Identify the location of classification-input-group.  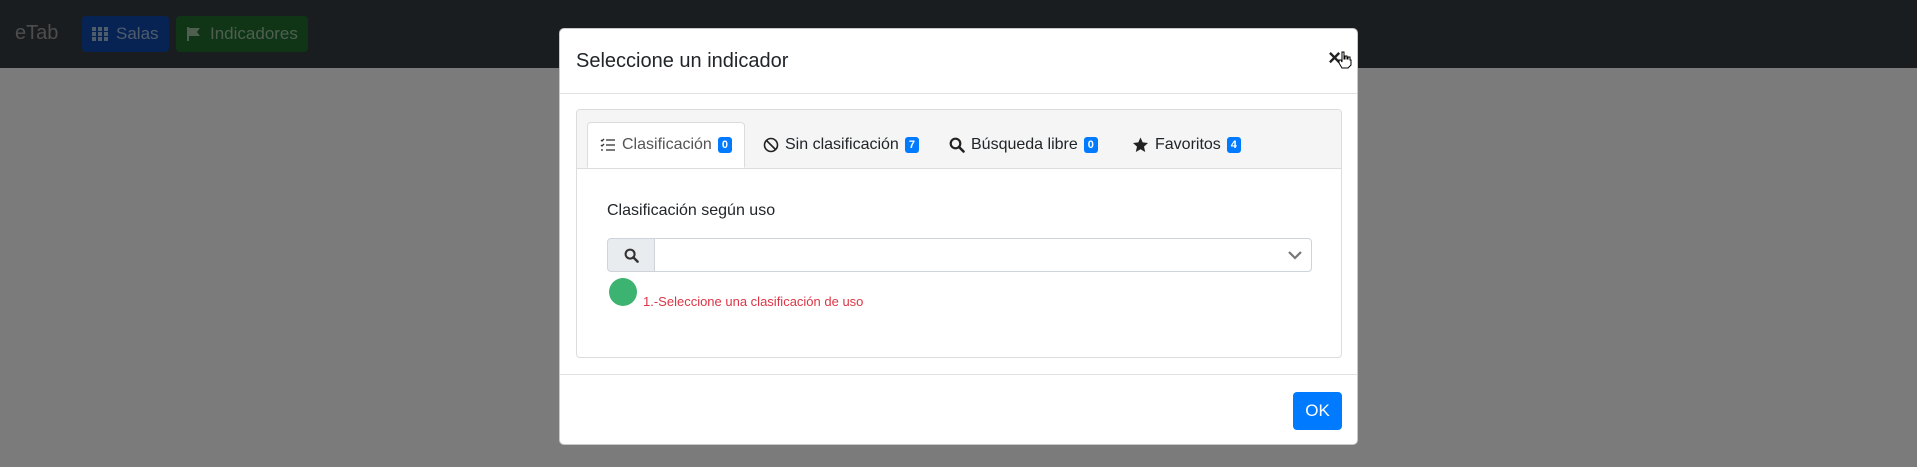
(959, 255).